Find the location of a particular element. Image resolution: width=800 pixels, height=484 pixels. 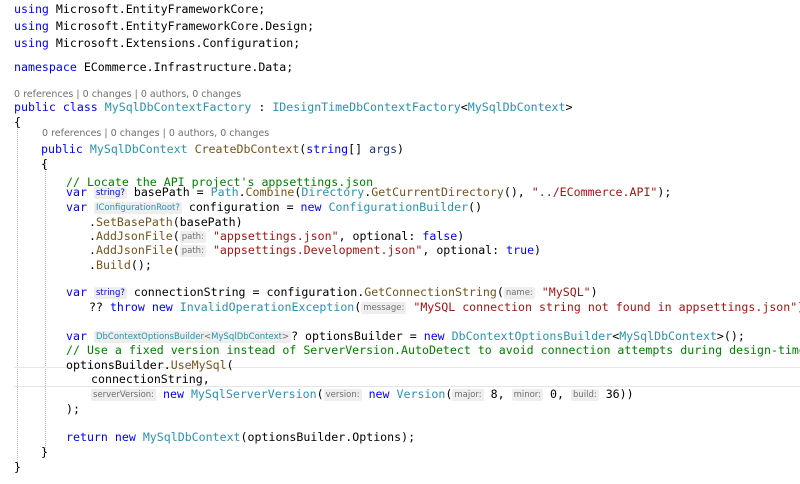

indent-guide-method is located at coordinates (45, 307).